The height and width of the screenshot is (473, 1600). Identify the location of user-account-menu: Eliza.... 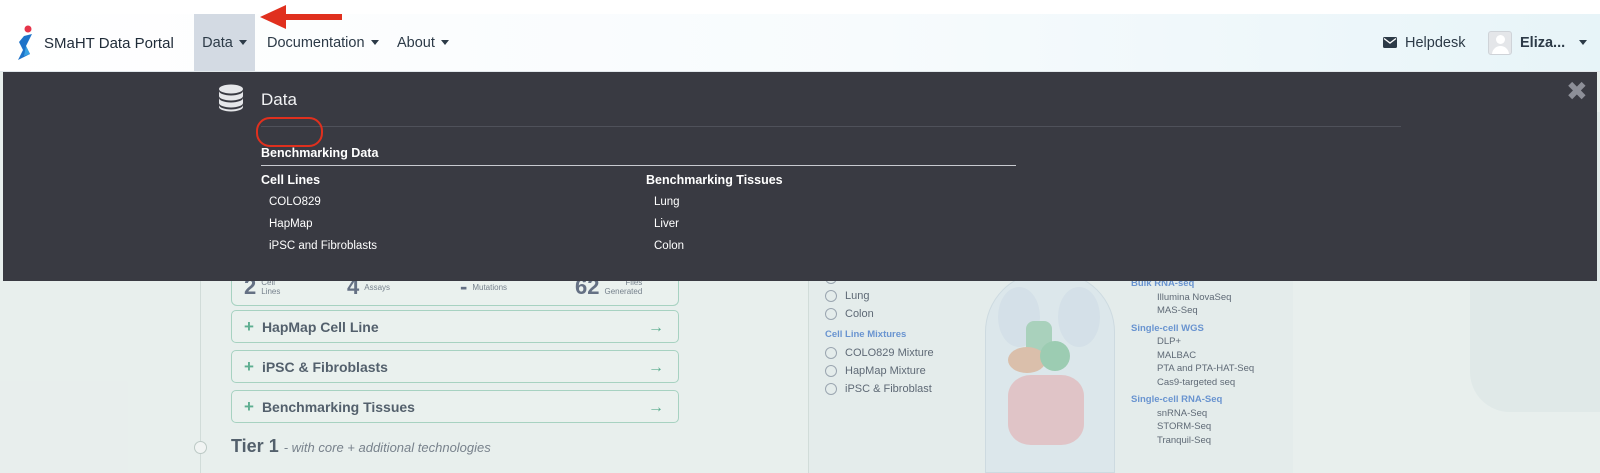
(1538, 42).